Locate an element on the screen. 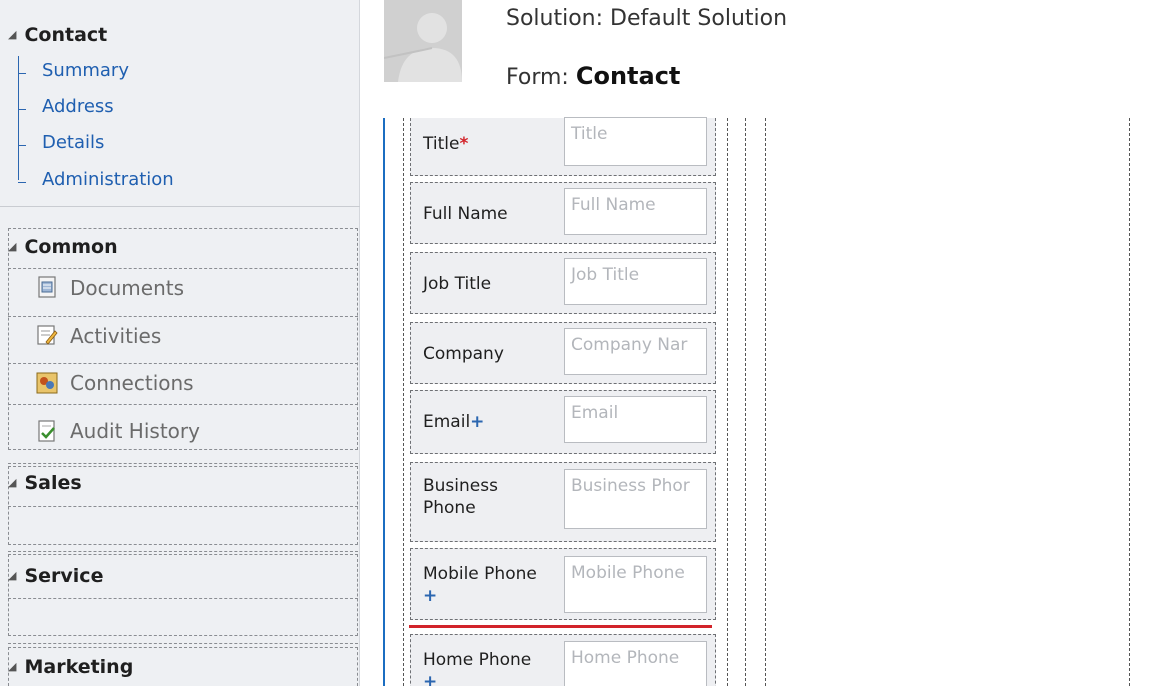 Image resolution: width=1155 pixels, height=686 pixels. person-avatar-icon is located at coordinates (422, 41).